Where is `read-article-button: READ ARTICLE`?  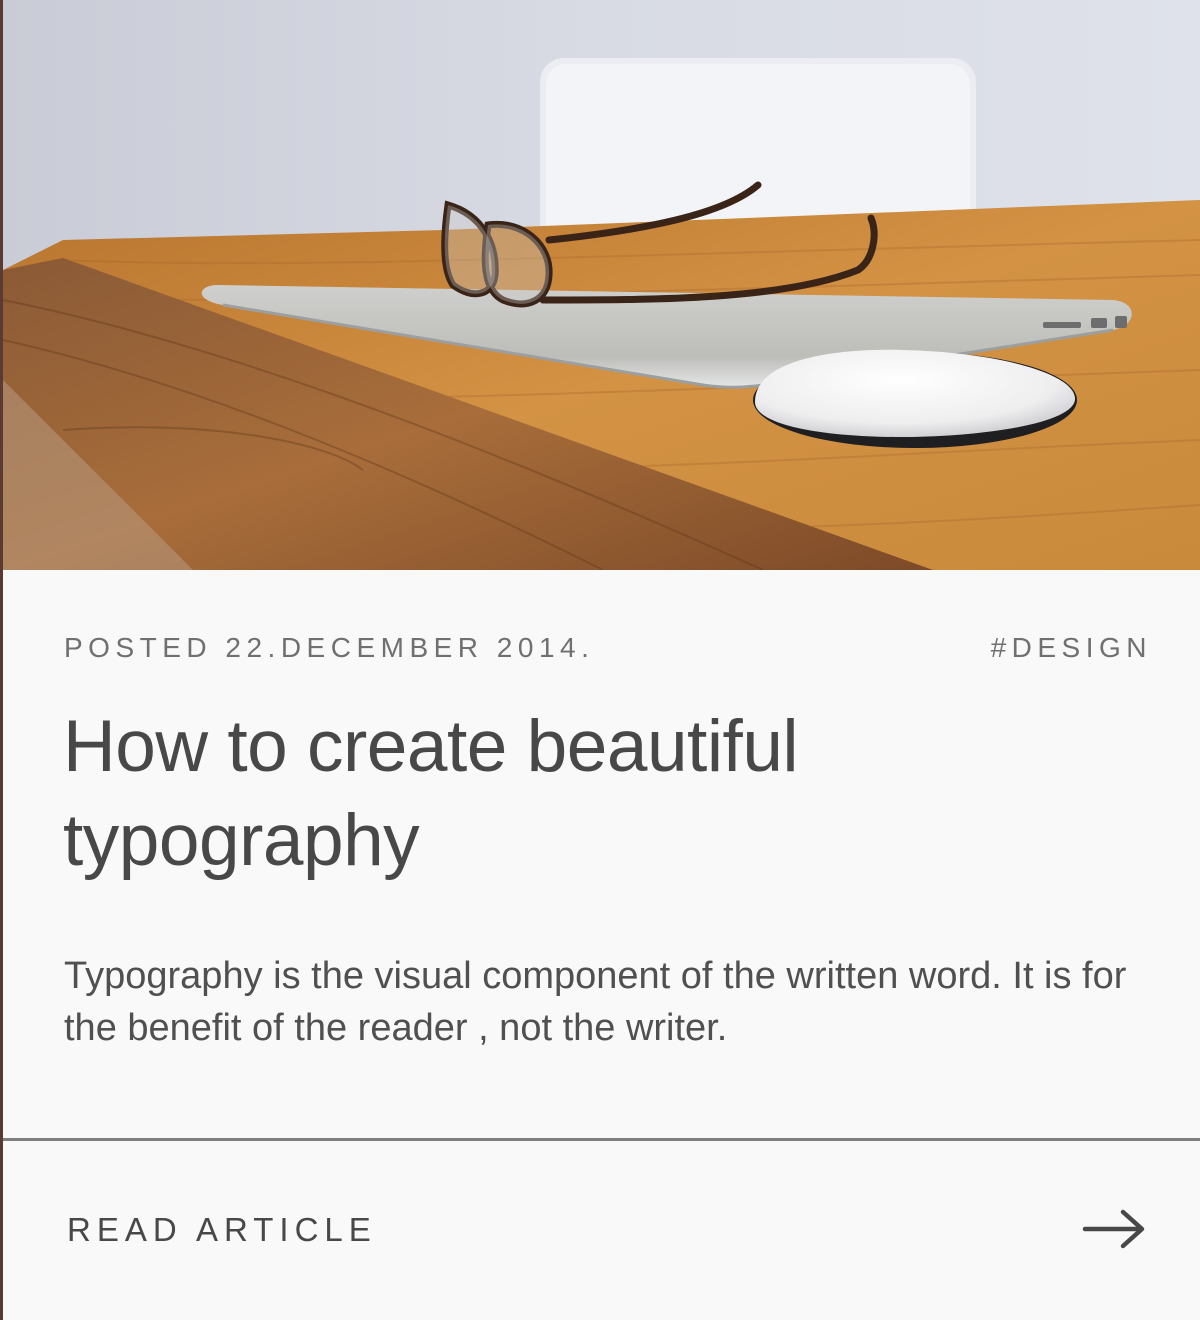
read-article-button: READ ARTICLE is located at coordinates (601, 1230).